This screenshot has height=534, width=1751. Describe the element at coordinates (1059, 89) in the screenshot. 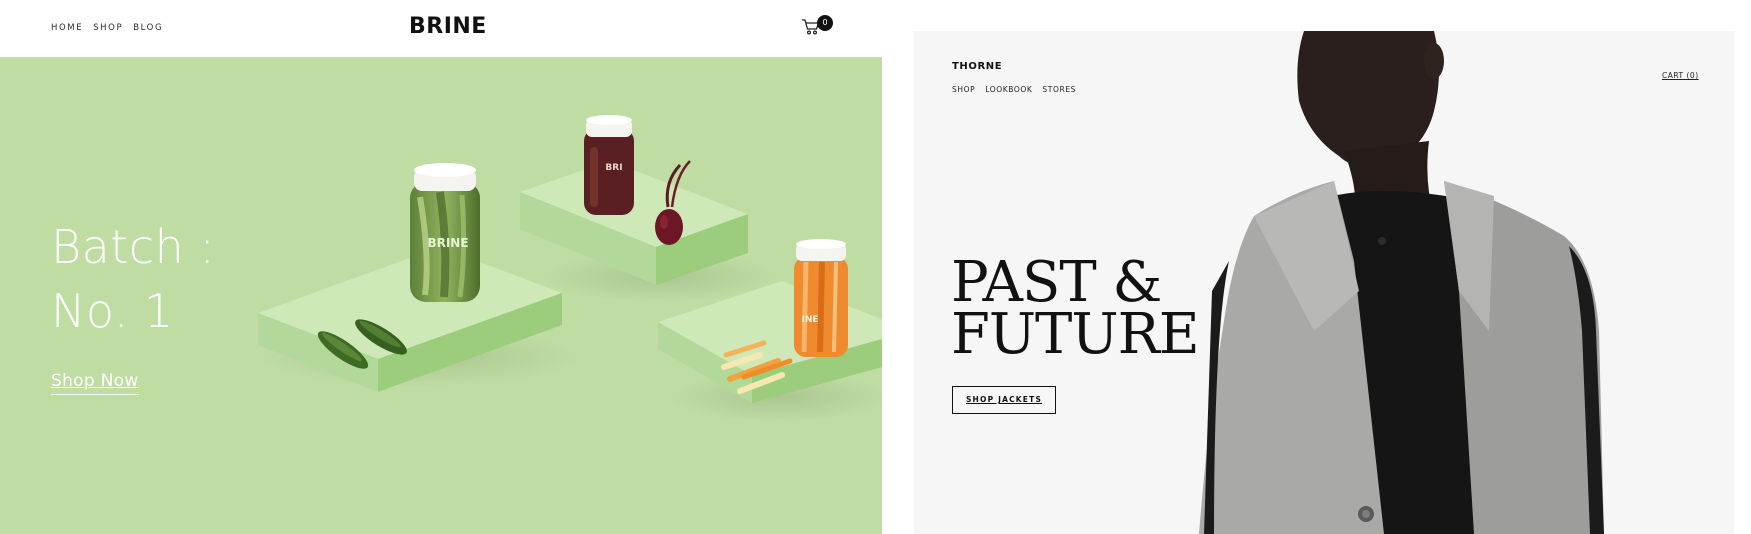

I see `nav-stores: STORES` at that location.